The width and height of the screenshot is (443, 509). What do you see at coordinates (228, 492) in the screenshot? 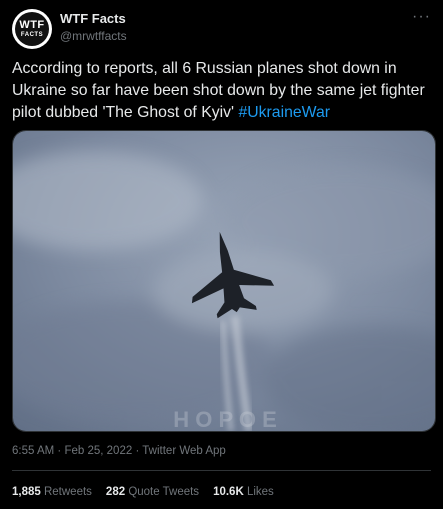
I see `likes-count: 10.6K` at bounding box center [228, 492].